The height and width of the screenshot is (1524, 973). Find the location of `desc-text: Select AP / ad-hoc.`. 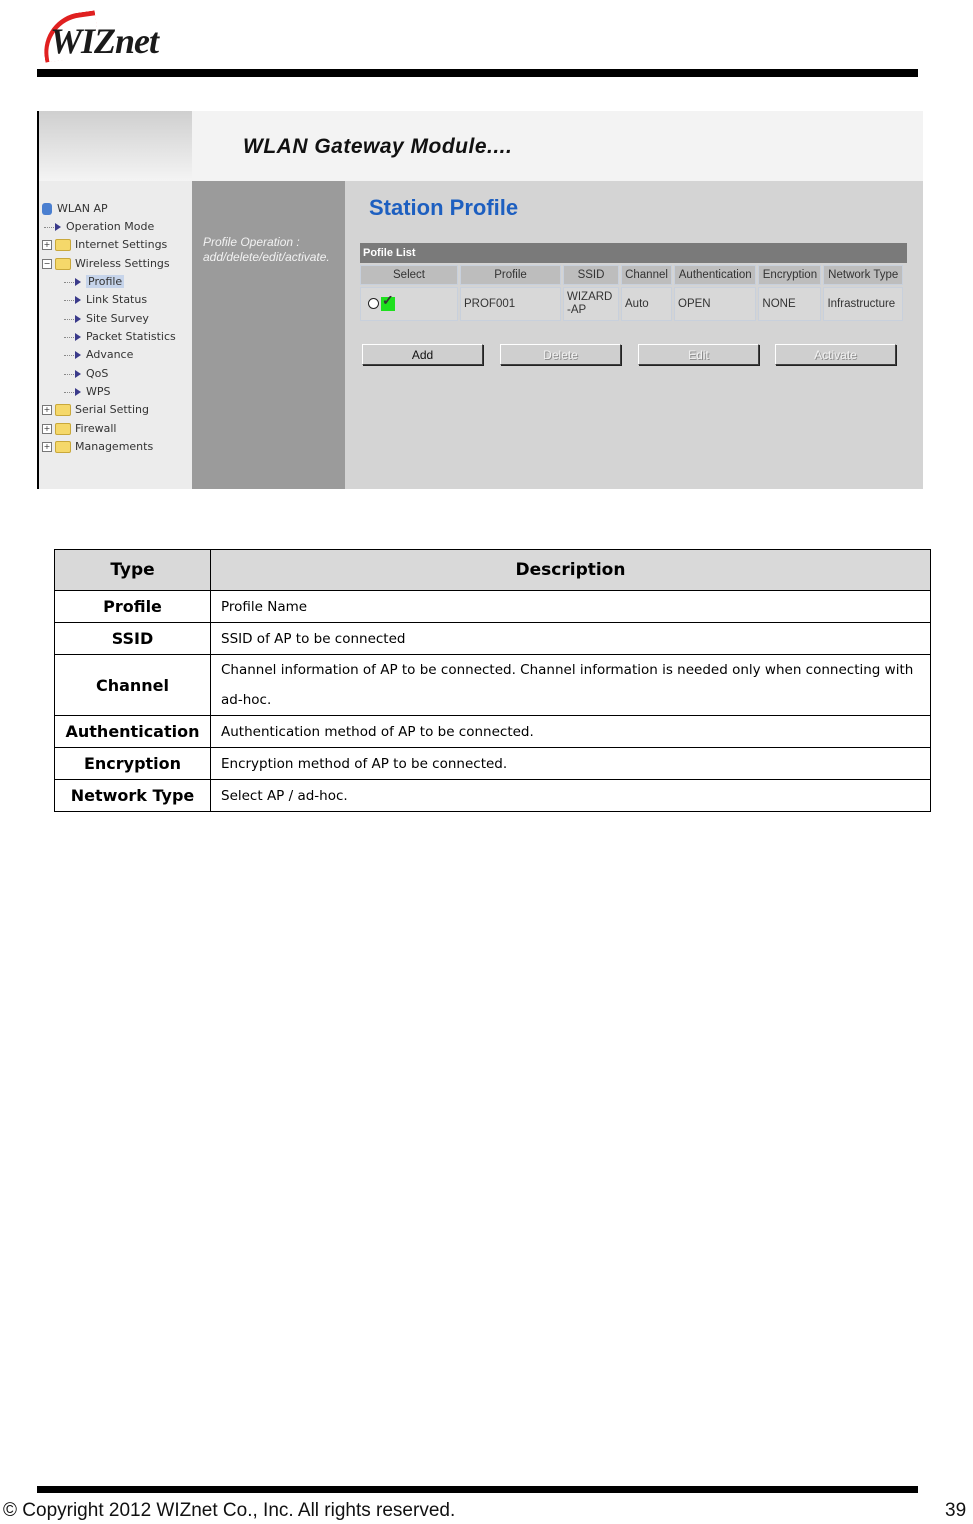

desc-text: Select AP / ad-hoc. is located at coordinates (570, 795).